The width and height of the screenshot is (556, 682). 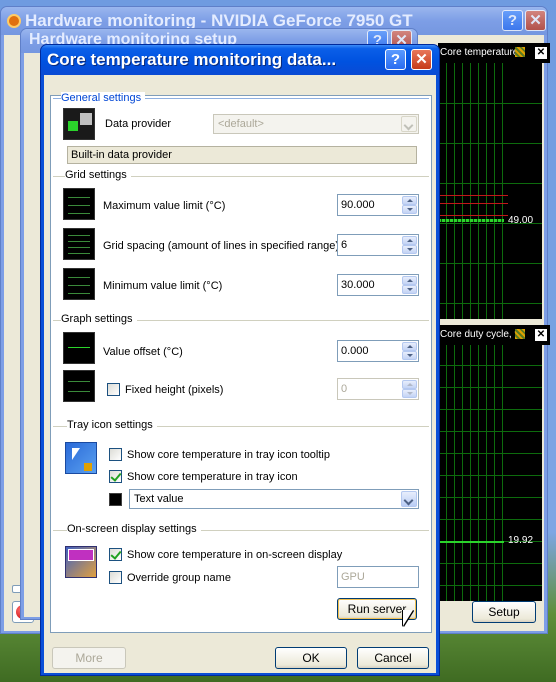 I want to click on close-button: ✕, so click(x=535, y=20).